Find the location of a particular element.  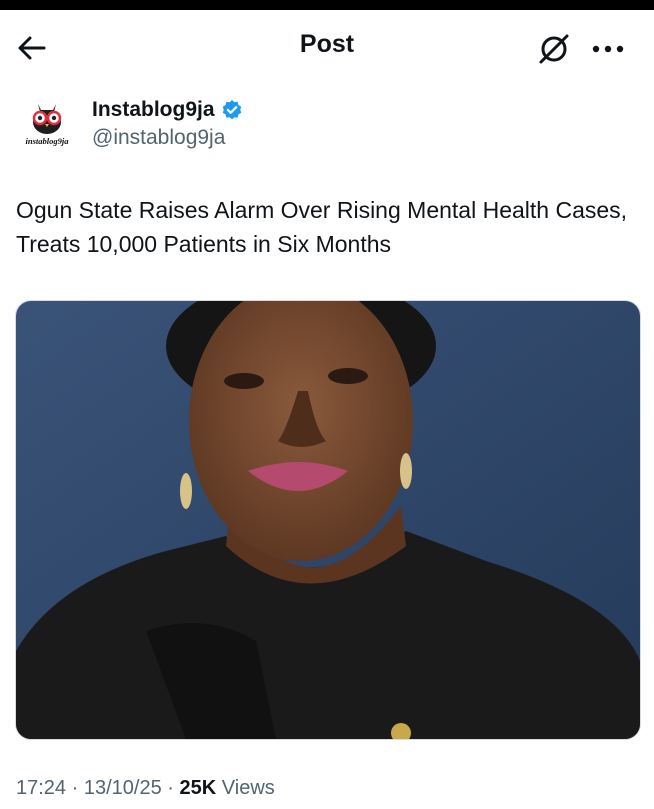

post-date: 13/10/25 is located at coordinates (123, 788).